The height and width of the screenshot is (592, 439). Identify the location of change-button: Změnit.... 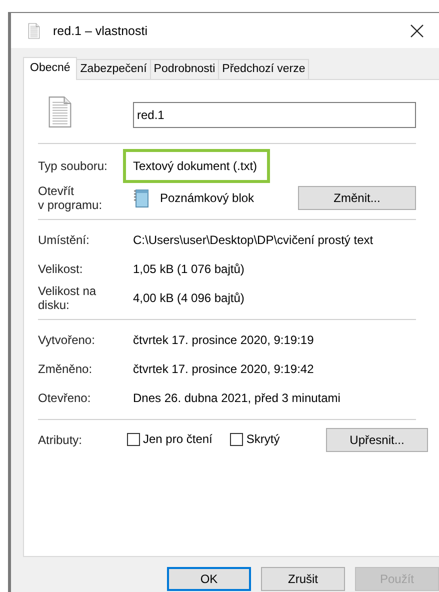
(357, 198).